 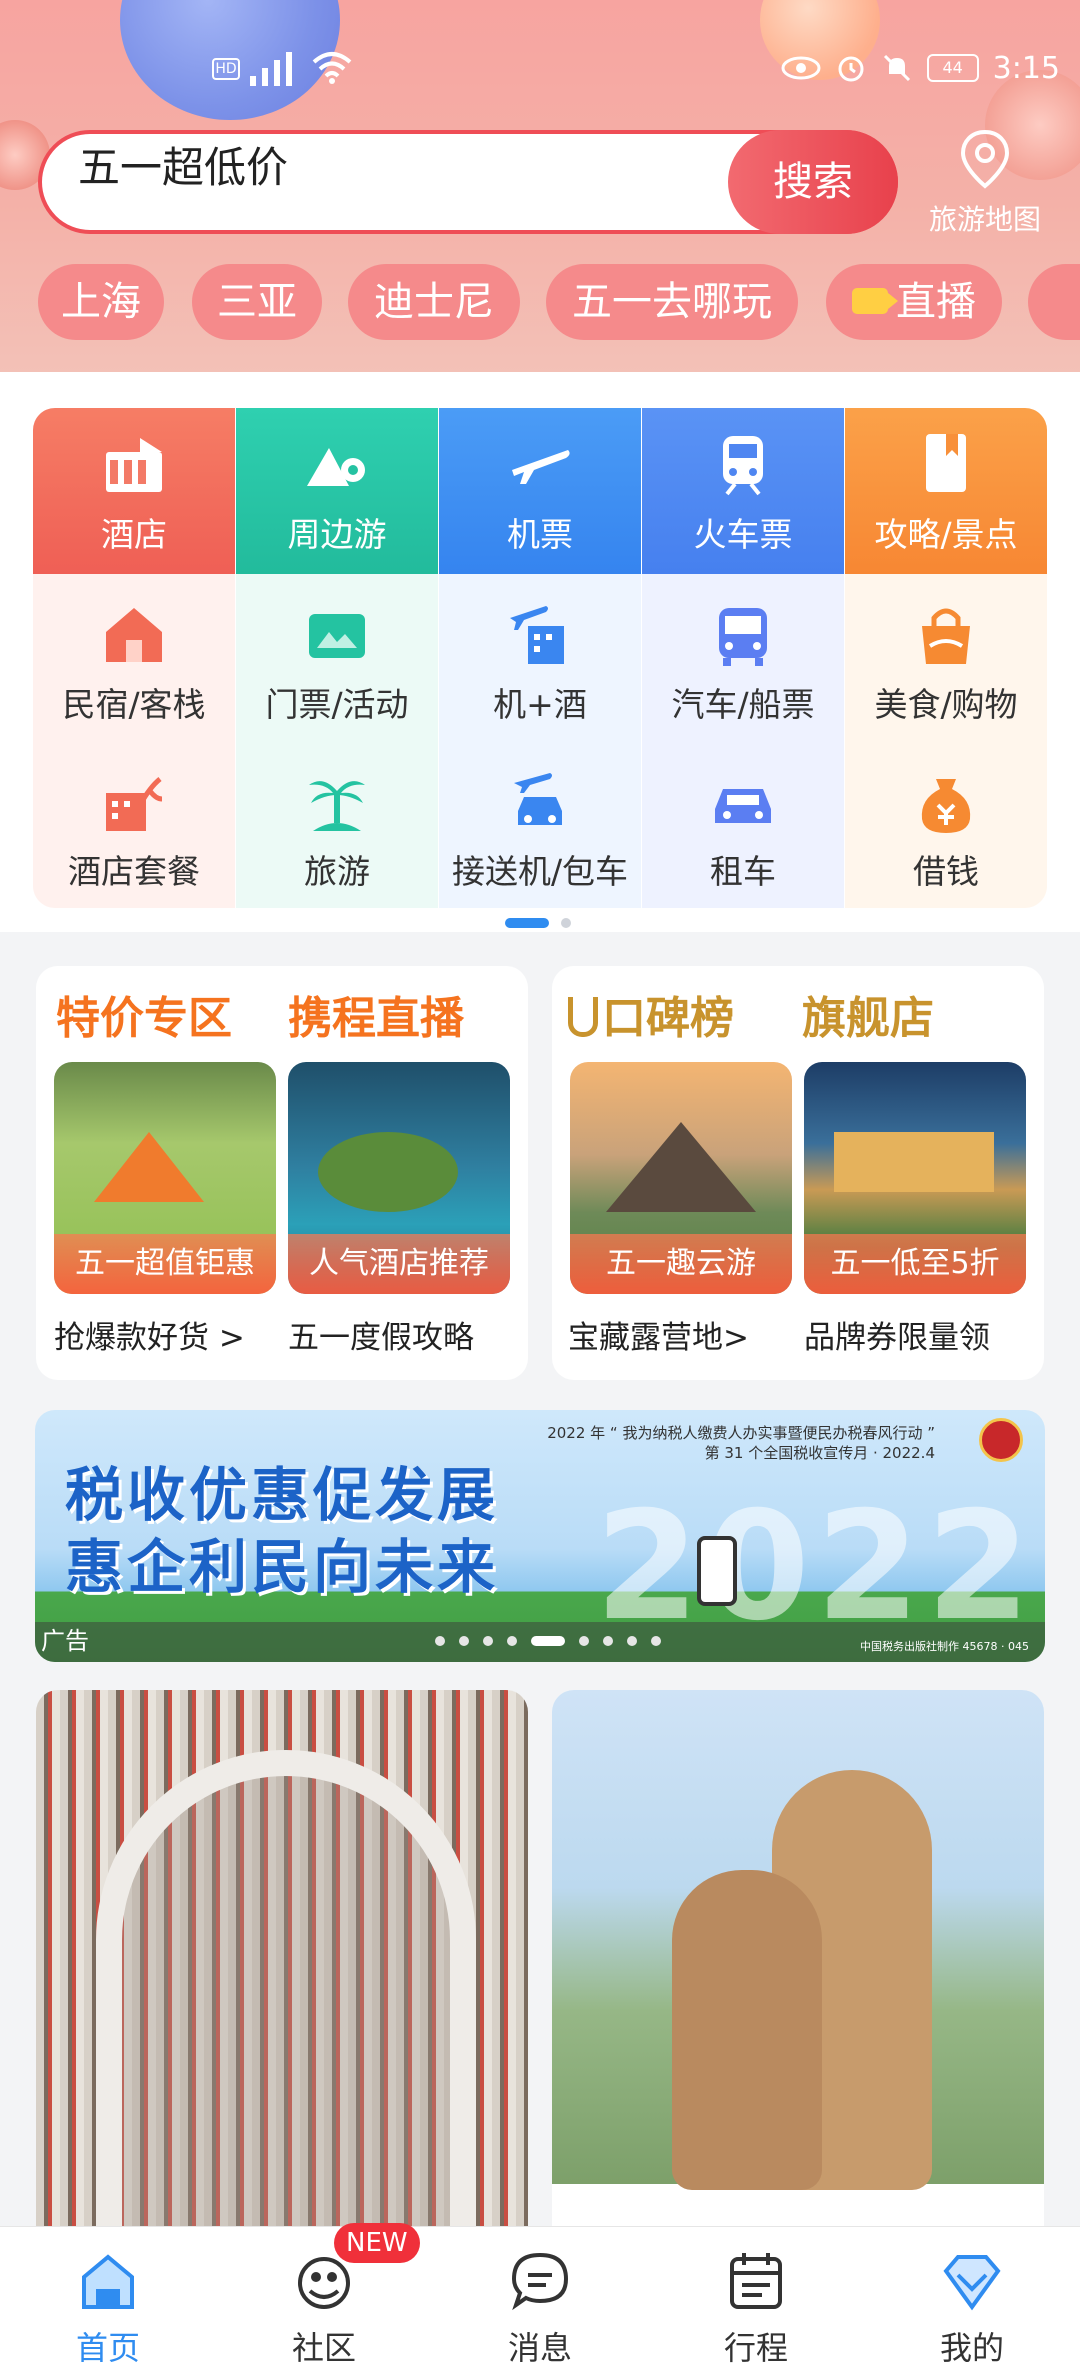 I want to click on mute-icon, so click(x=896, y=68).